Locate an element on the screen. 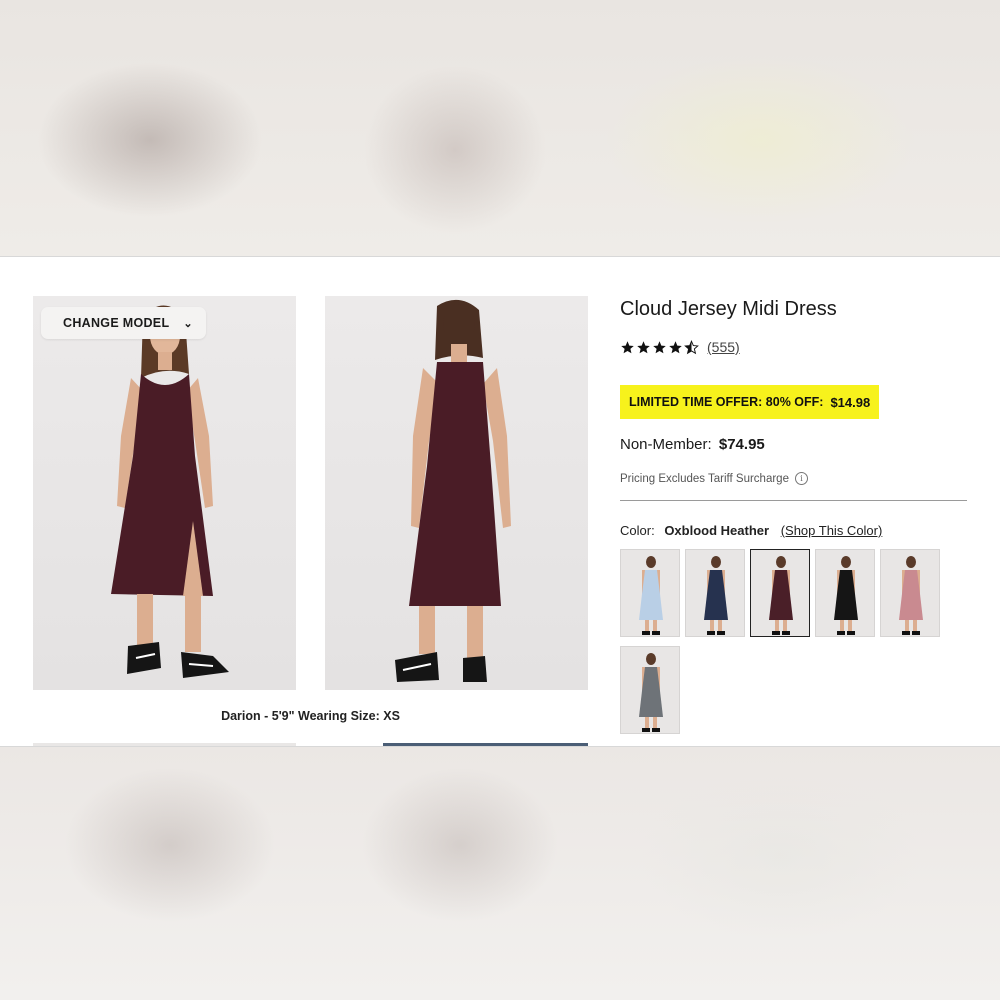  model-caption: Darion - 5'9" Wearing Size: XS is located at coordinates (310, 716).